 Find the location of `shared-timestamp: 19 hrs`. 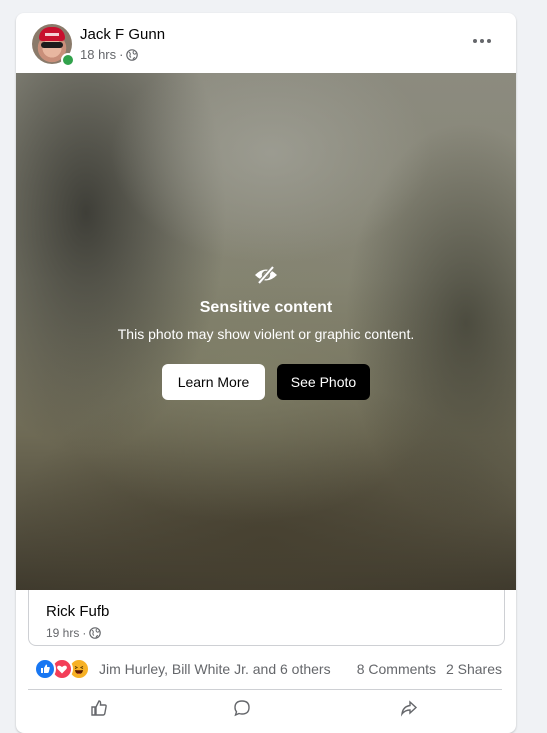

shared-timestamp: 19 hrs is located at coordinates (62, 633).